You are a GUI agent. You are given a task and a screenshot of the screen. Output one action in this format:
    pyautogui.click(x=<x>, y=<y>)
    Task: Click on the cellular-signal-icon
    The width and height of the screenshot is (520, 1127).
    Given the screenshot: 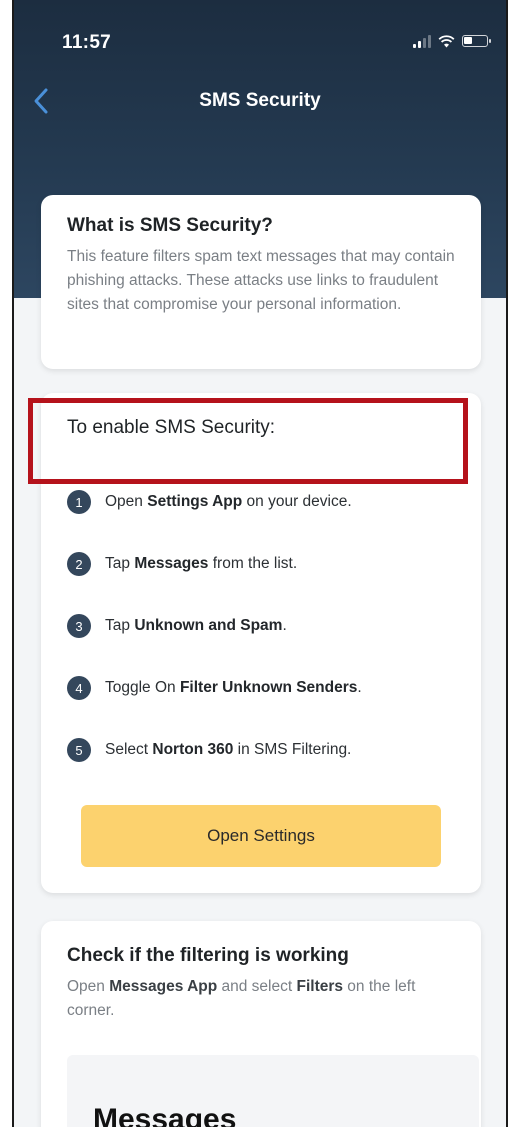 What is the action you would take?
    pyautogui.click(x=422, y=41)
    